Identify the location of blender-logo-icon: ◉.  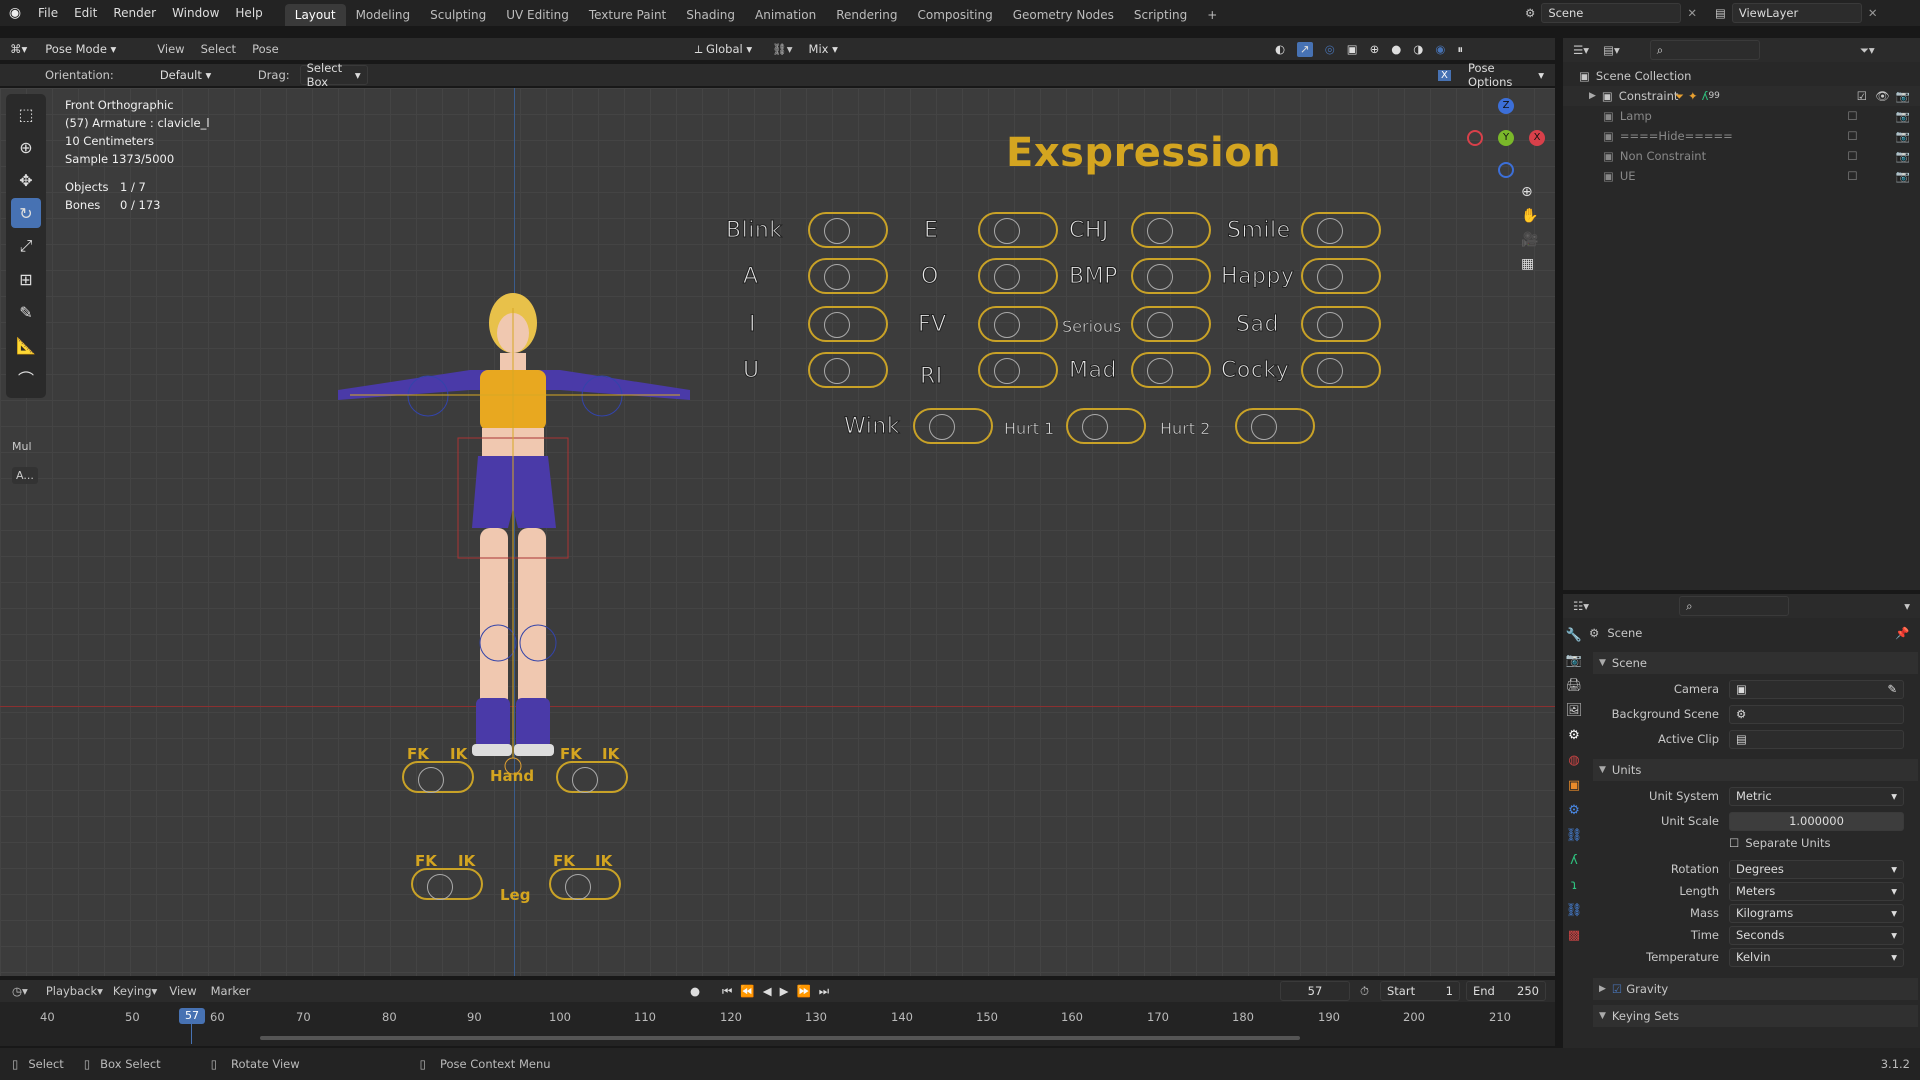
(15, 13).